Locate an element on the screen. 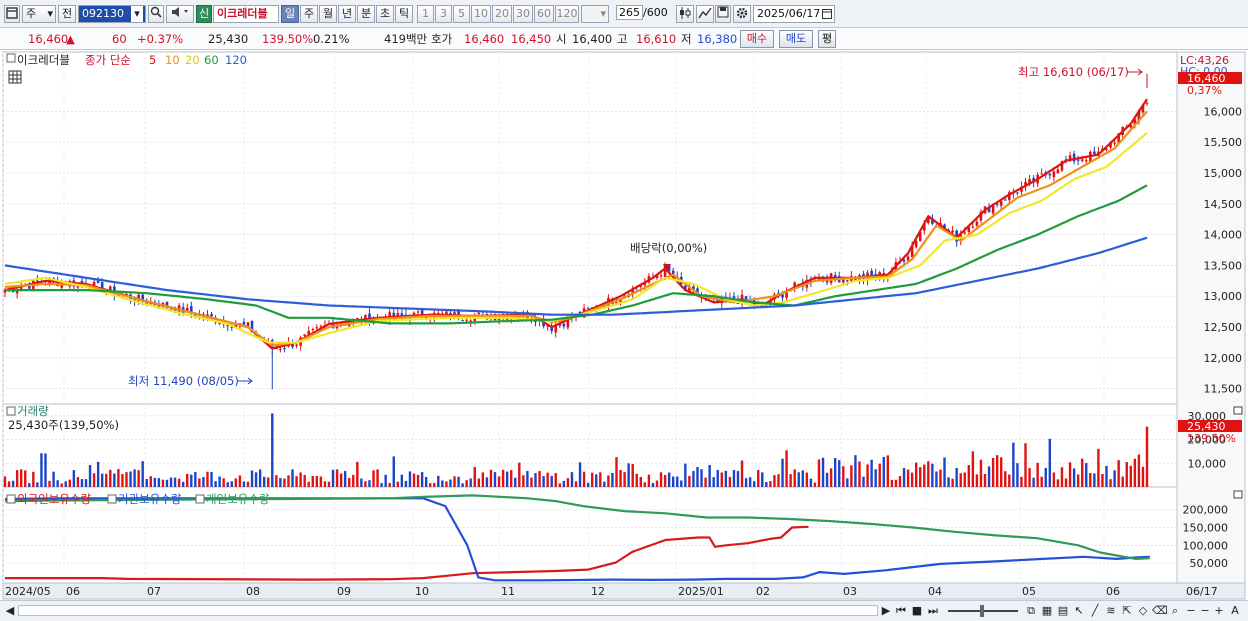 The width and height of the screenshot is (1248, 621). rewind-icon: ⏮ is located at coordinates (901, 610).